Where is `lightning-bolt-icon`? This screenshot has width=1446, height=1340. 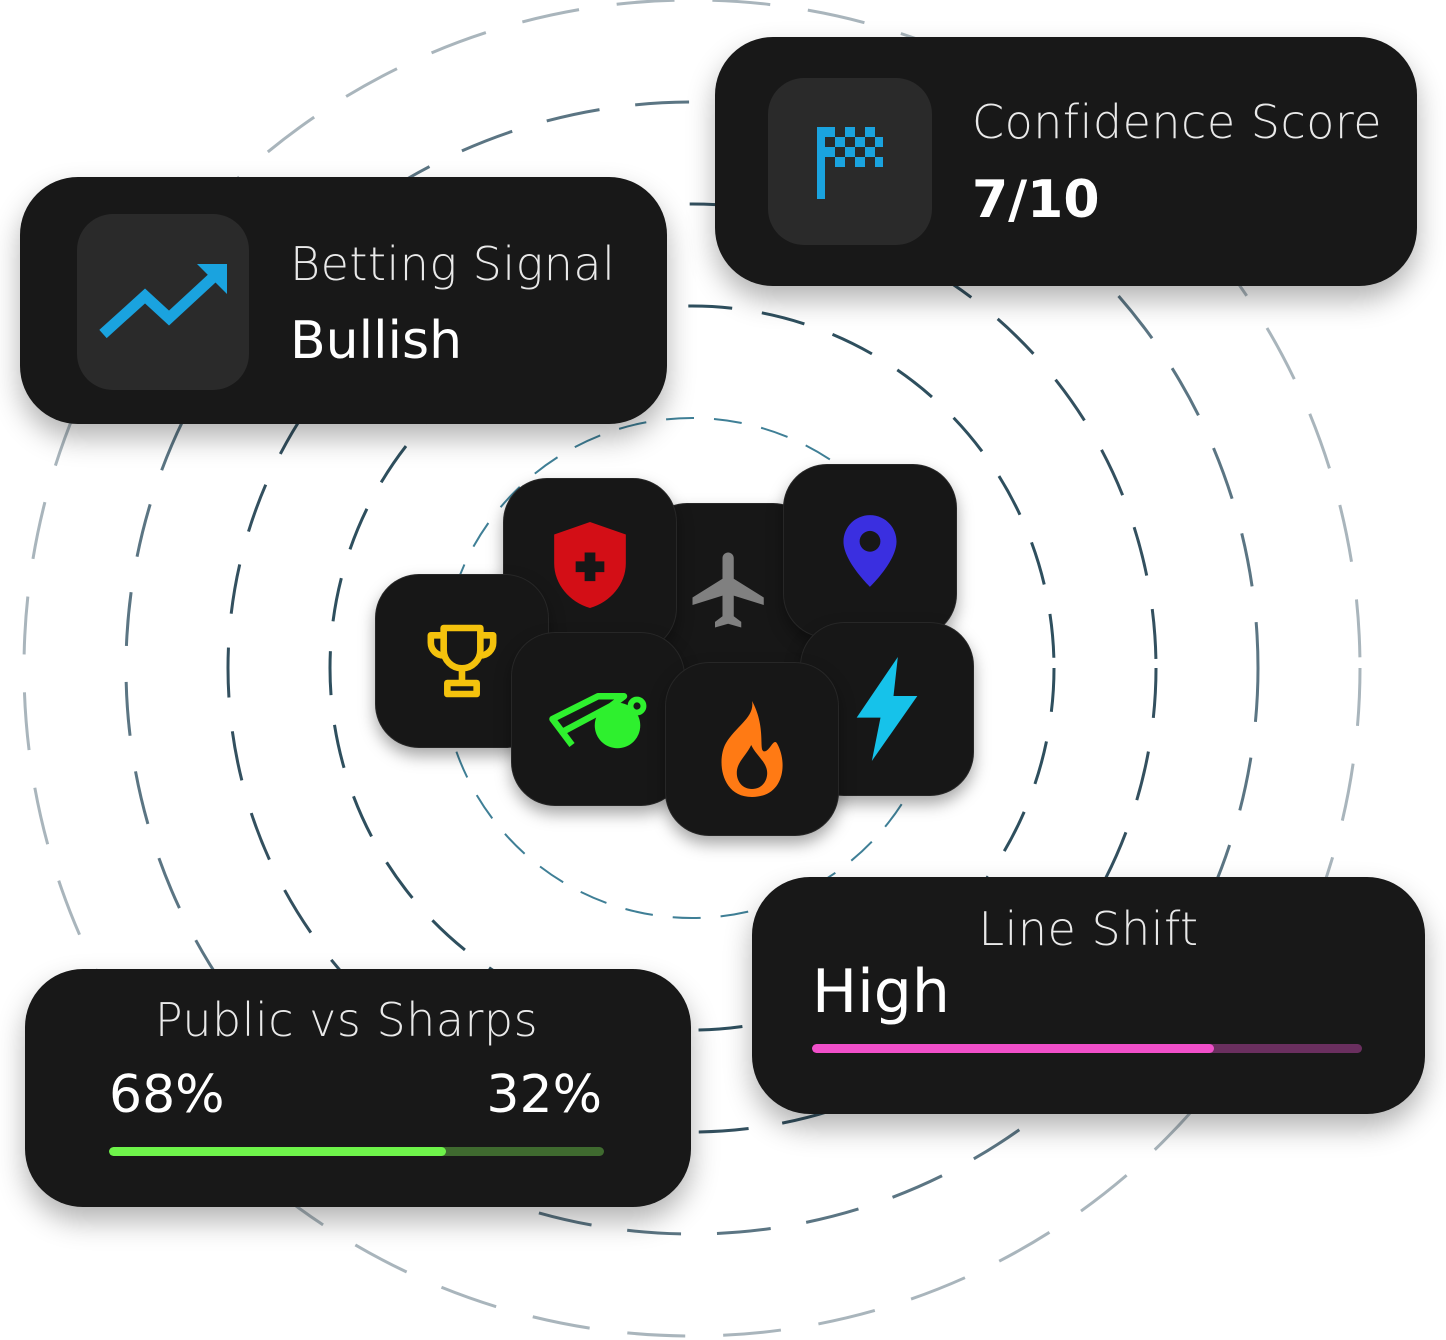
lightning-bolt-icon is located at coordinates (887, 709).